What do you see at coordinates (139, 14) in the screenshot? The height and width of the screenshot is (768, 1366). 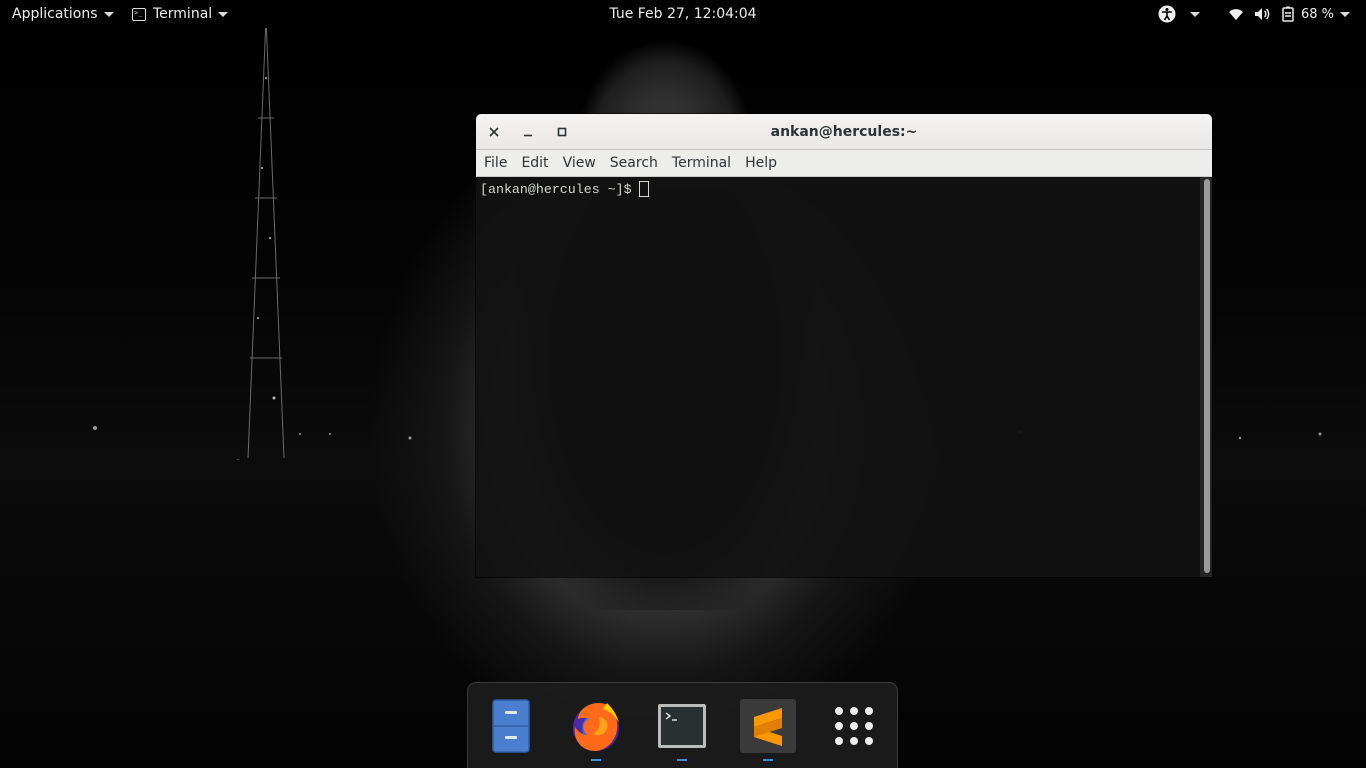 I see `terminal-icon: >_` at bounding box center [139, 14].